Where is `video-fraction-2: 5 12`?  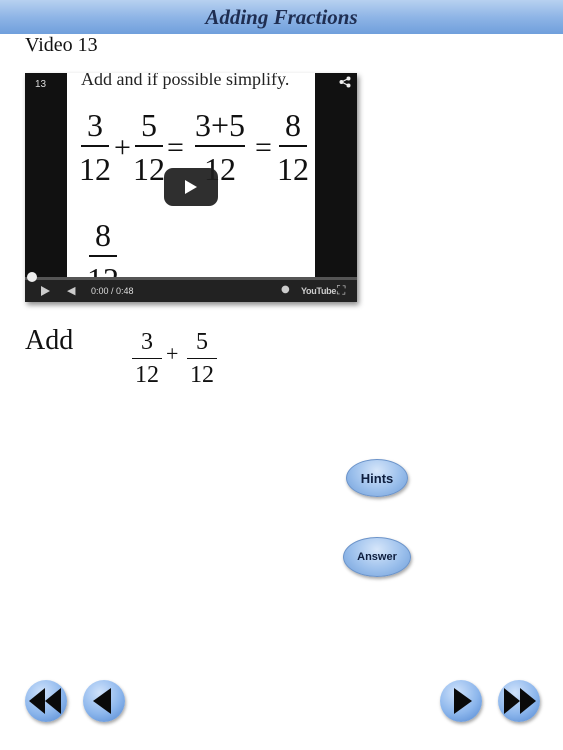
video-fraction-2: 5 12 is located at coordinates (149, 147).